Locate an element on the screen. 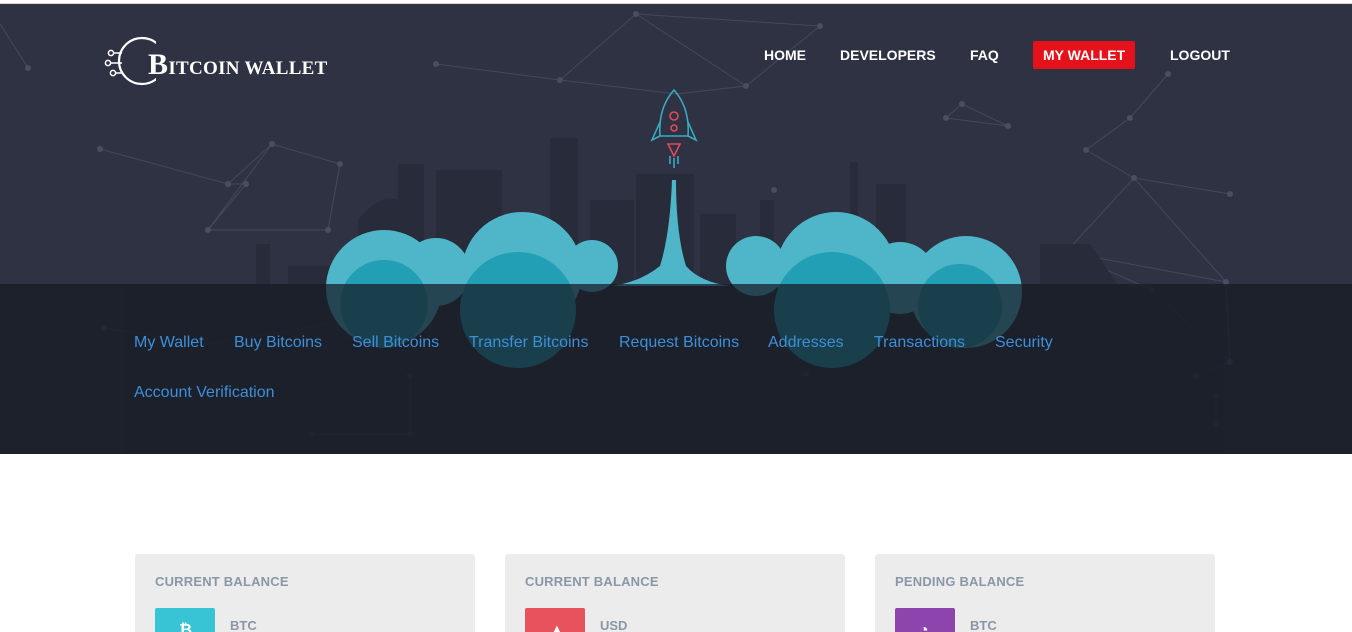 The image size is (1352, 632). subnav-sell-bitcoins: Sell Bitcoins is located at coordinates (395, 343).